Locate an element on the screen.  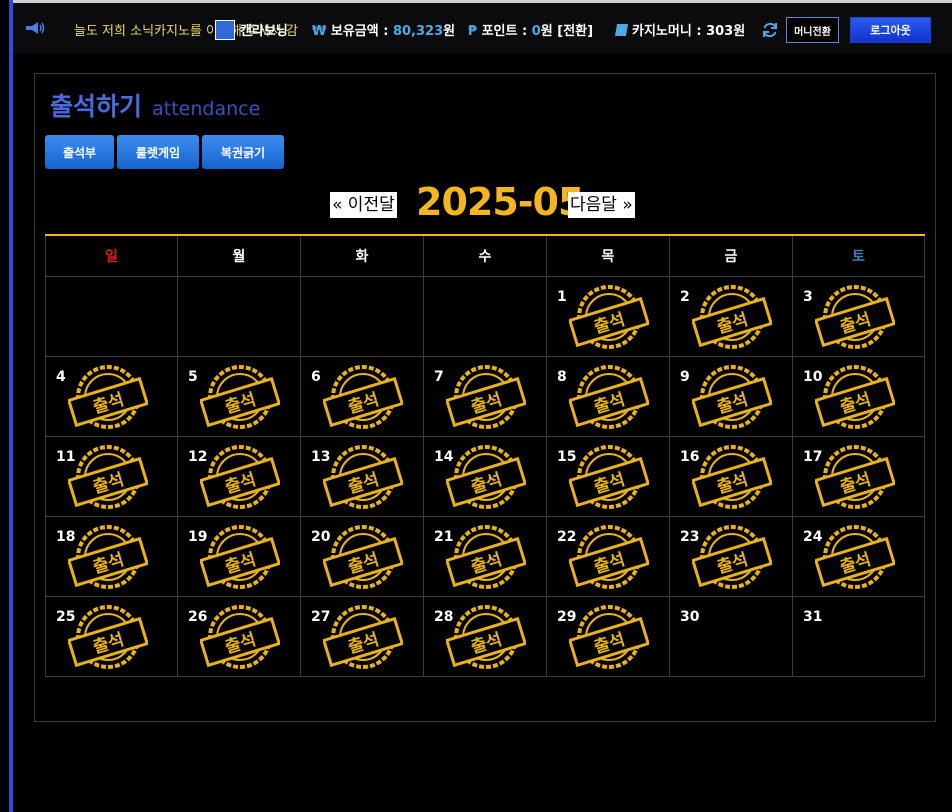
point-convert-link: 원 [전환] is located at coordinates (567, 31).